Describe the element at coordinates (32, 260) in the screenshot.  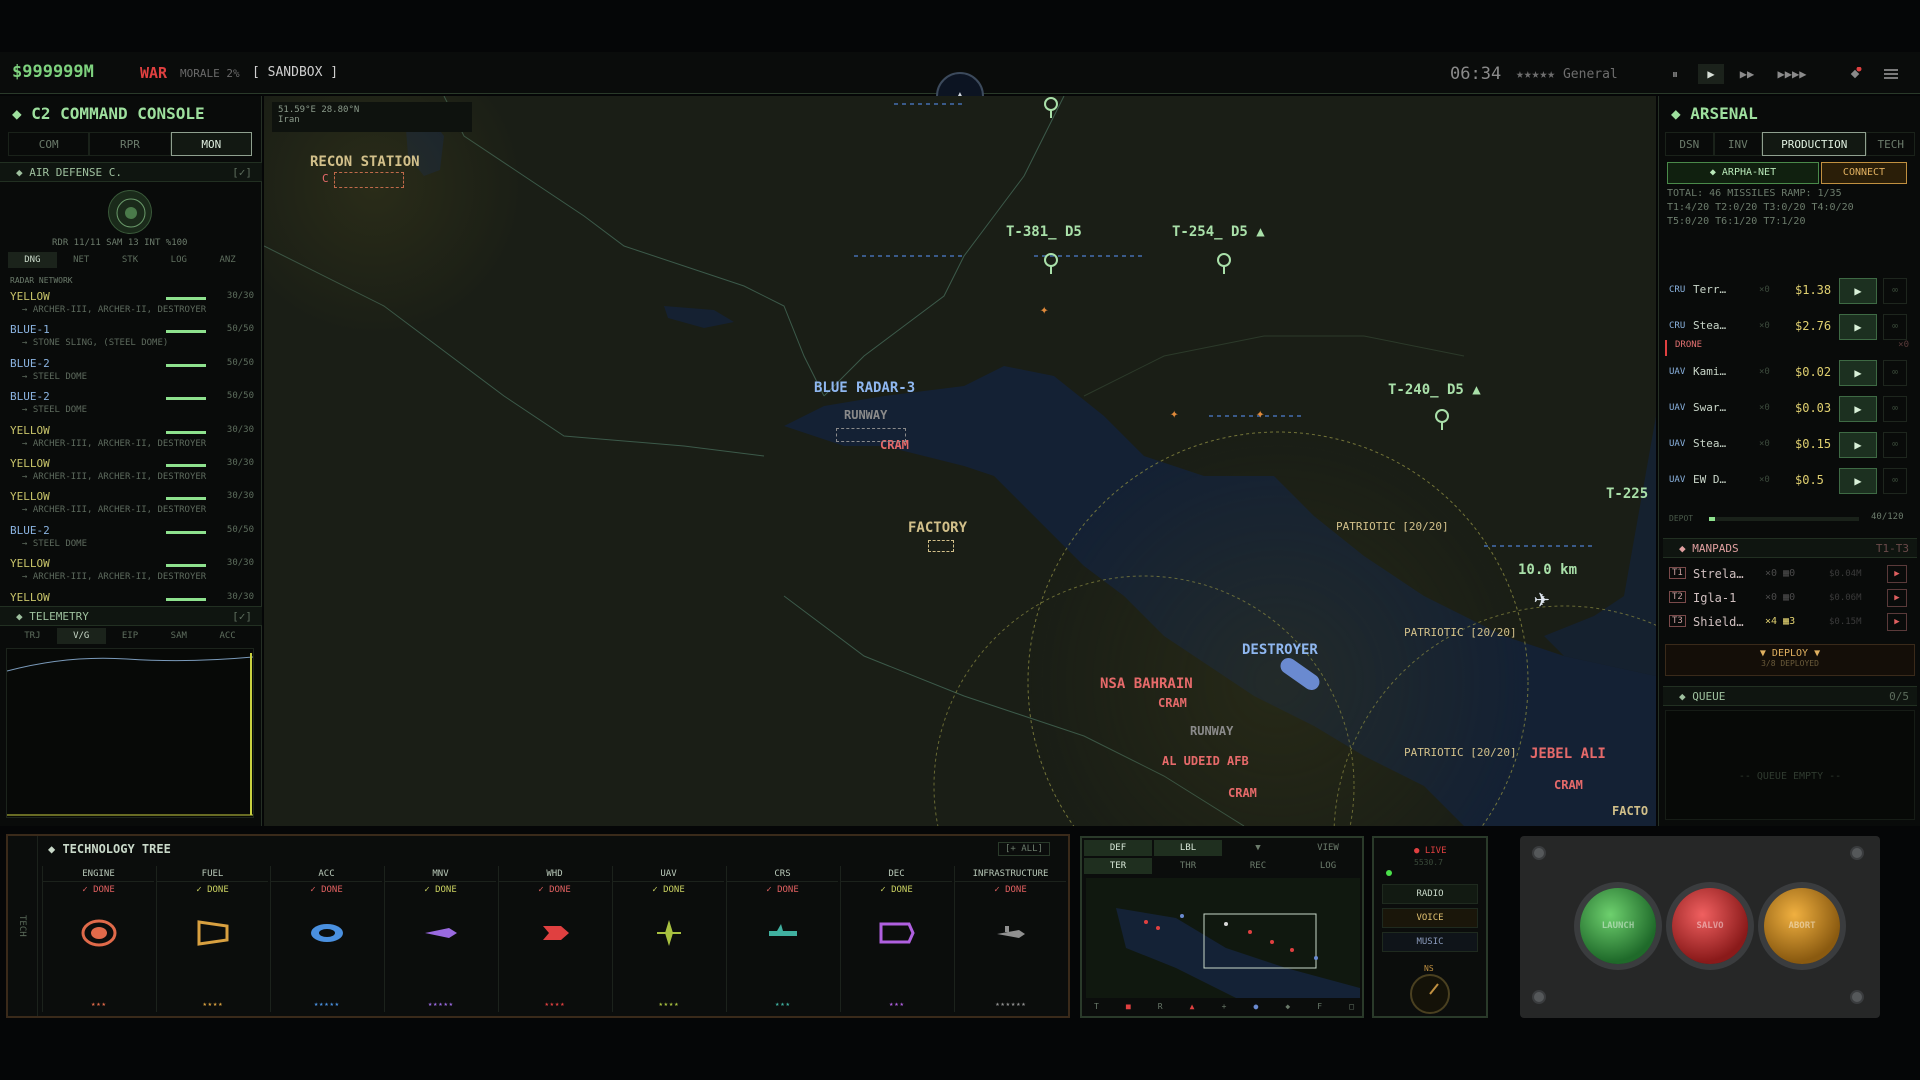
I see `subtab-dng: DNG` at that location.